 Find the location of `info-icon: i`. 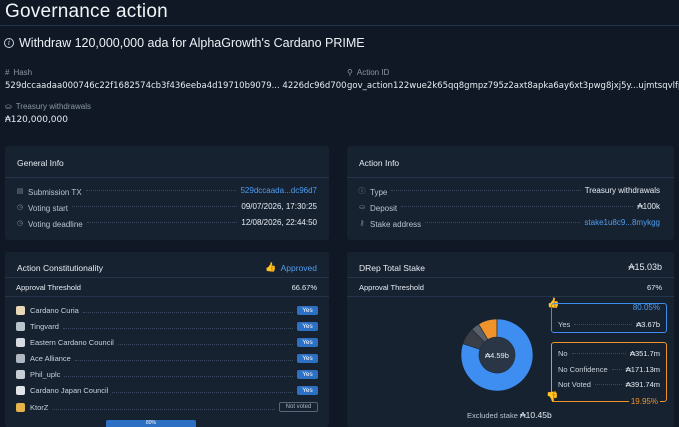

info-icon: i is located at coordinates (9, 43).